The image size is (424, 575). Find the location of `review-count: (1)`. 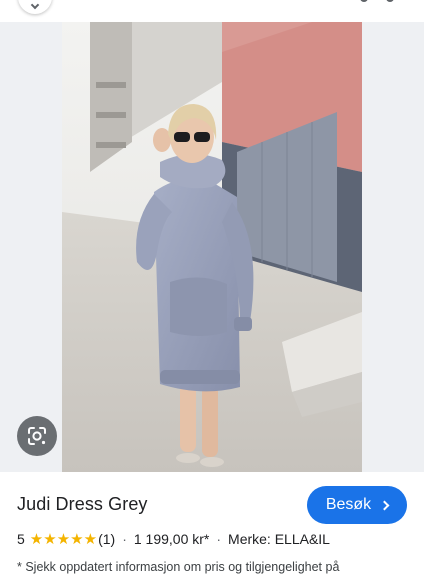

review-count: (1) is located at coordinates (106, 539).